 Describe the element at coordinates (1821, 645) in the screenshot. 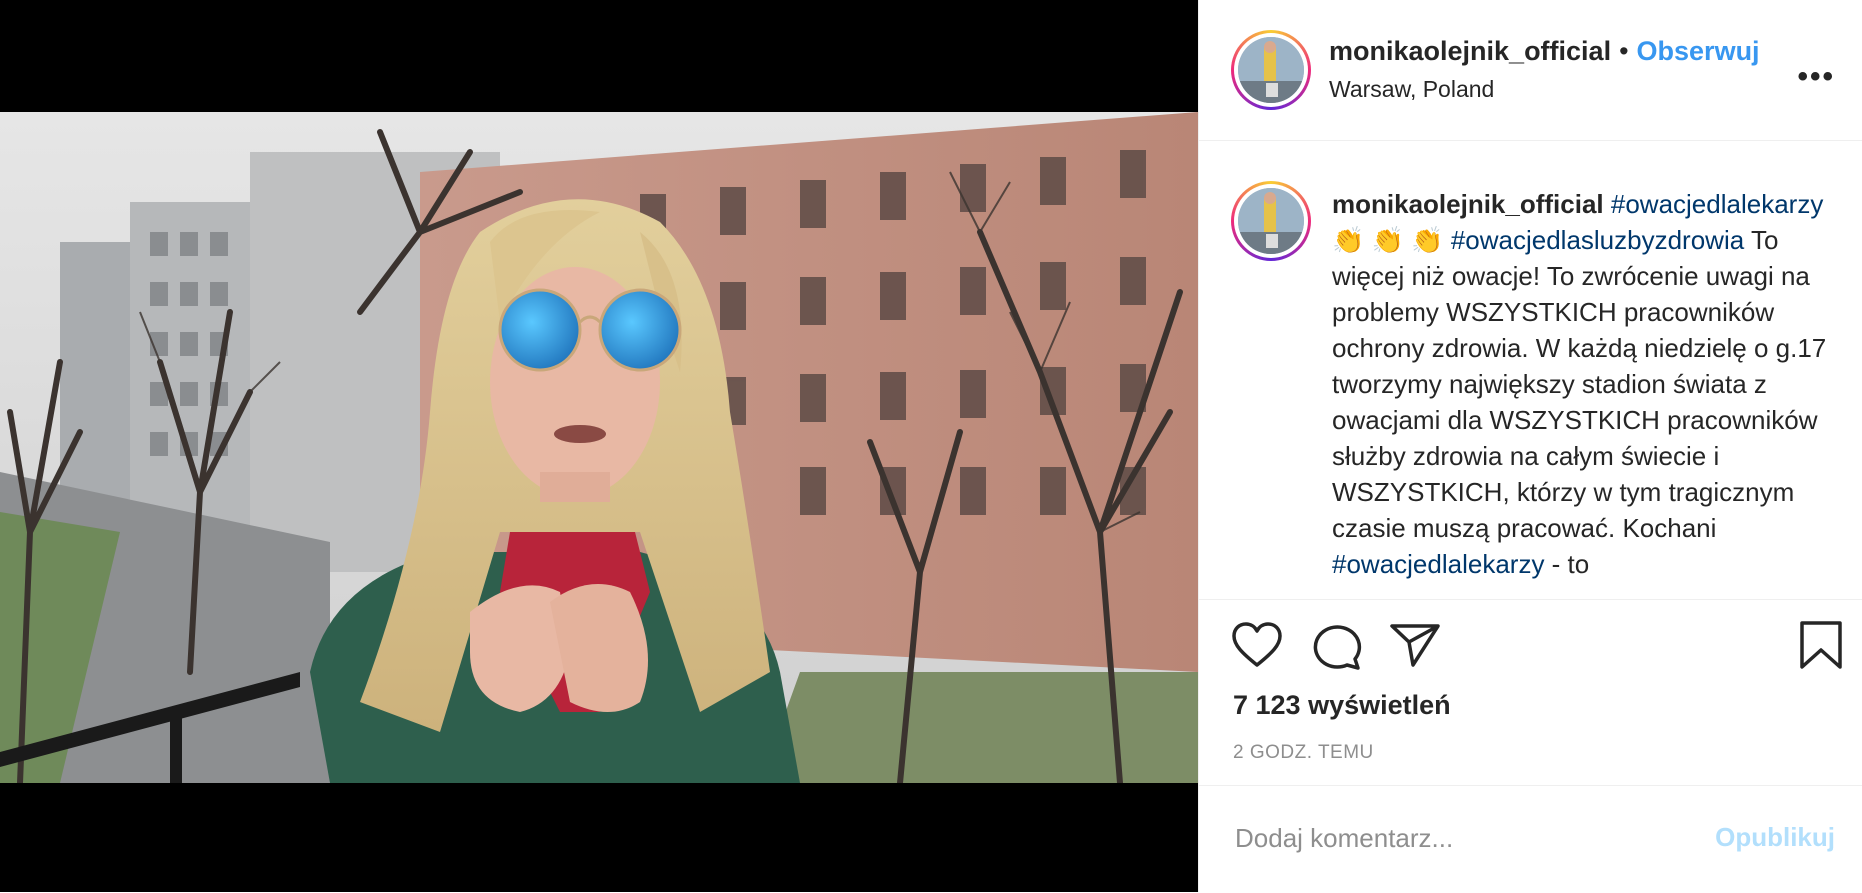

I see `bookmark-icon` at that location.